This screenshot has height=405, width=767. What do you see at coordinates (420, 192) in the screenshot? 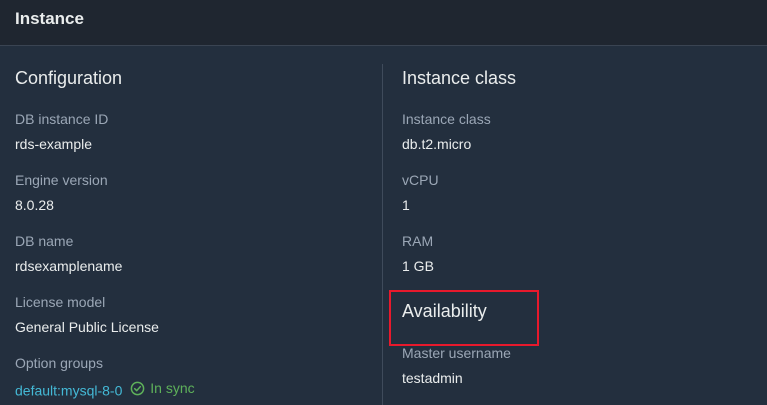
I see `vcpu-field: vCPU 1` at bounding box center [420, 192].